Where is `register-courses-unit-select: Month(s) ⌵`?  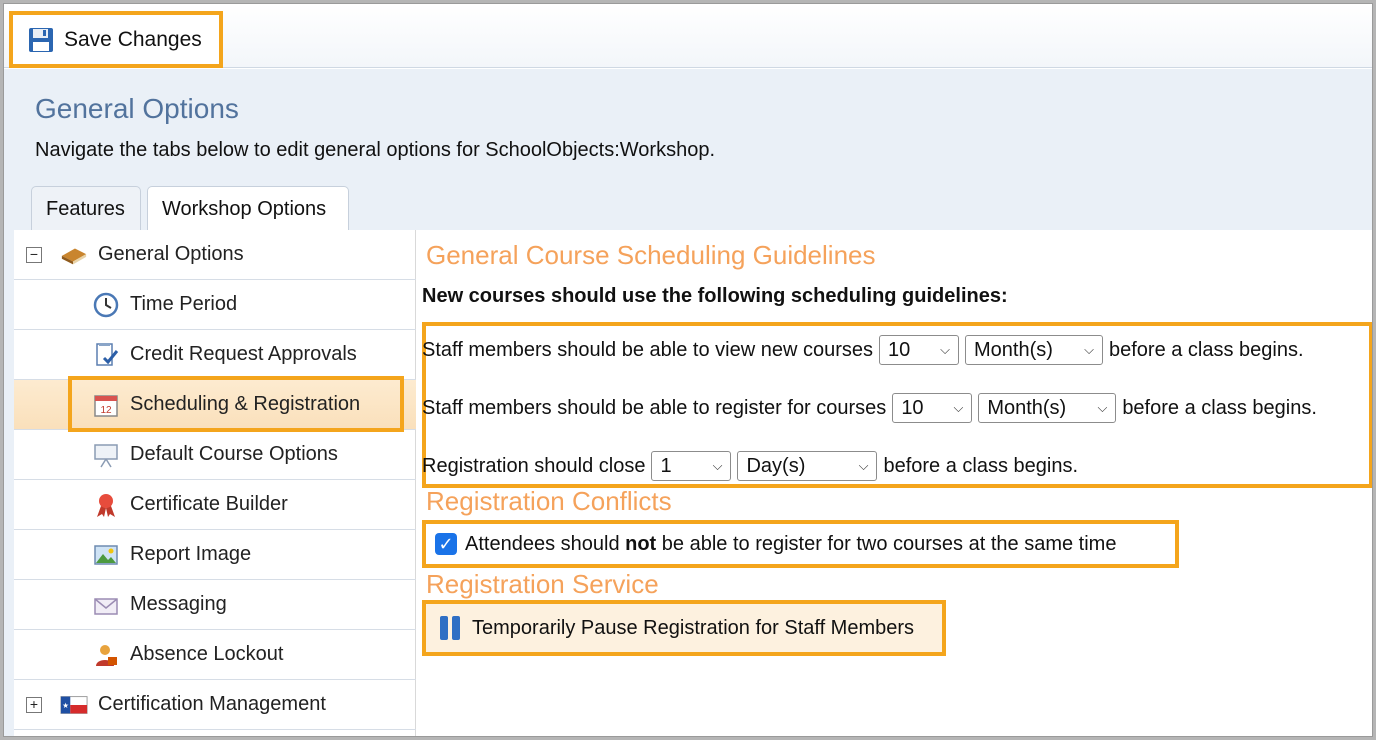
register-courses-unit-select: Month(s) ⌵ is located at coordinates (1047, 408).